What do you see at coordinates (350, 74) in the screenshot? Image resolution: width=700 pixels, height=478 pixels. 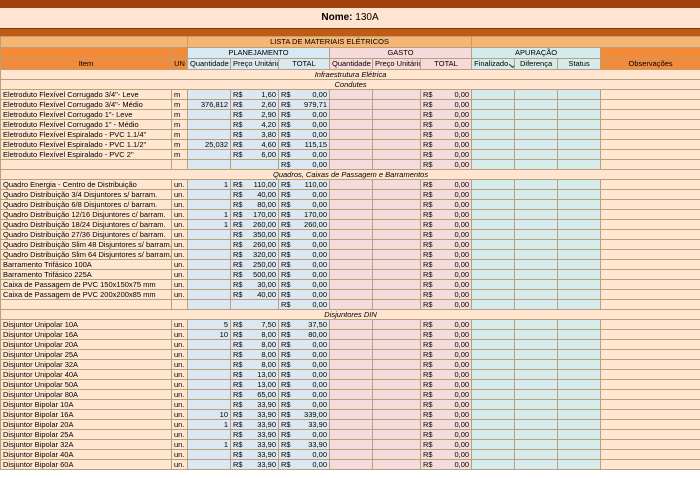 I see `section-label: Infraestrutura Elétrica` at bounding box center [350, 74].